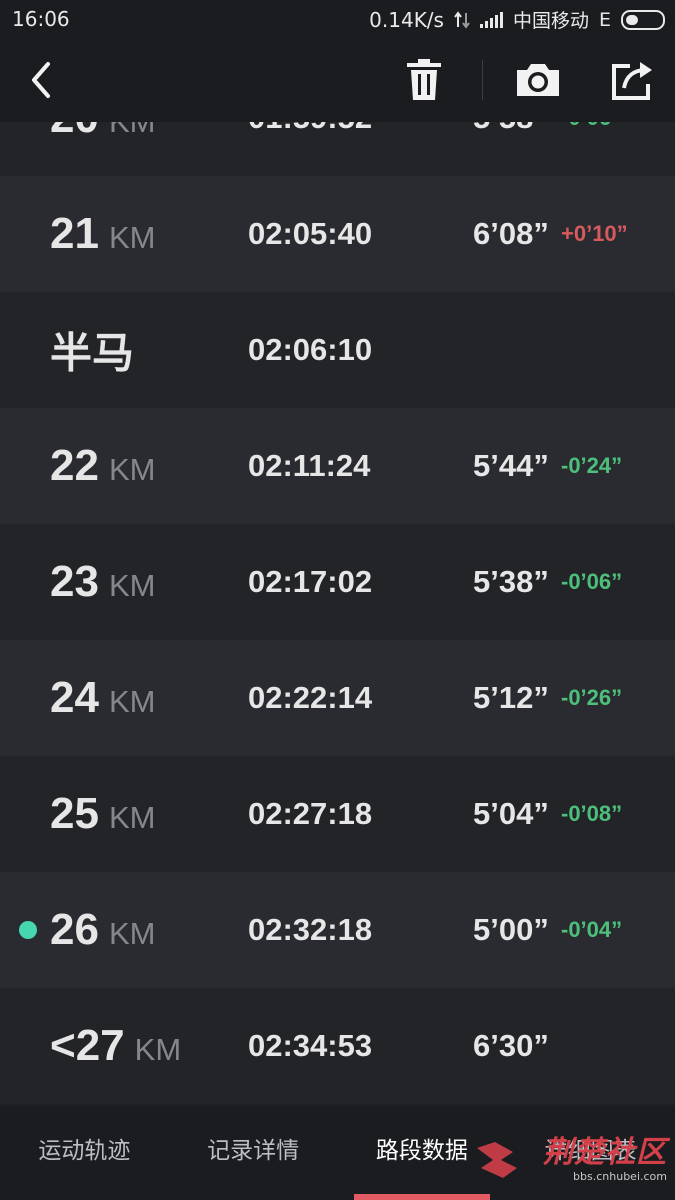 This screenshot has width=675, height=1200. I want to click on share-icon, so click(633, 80).